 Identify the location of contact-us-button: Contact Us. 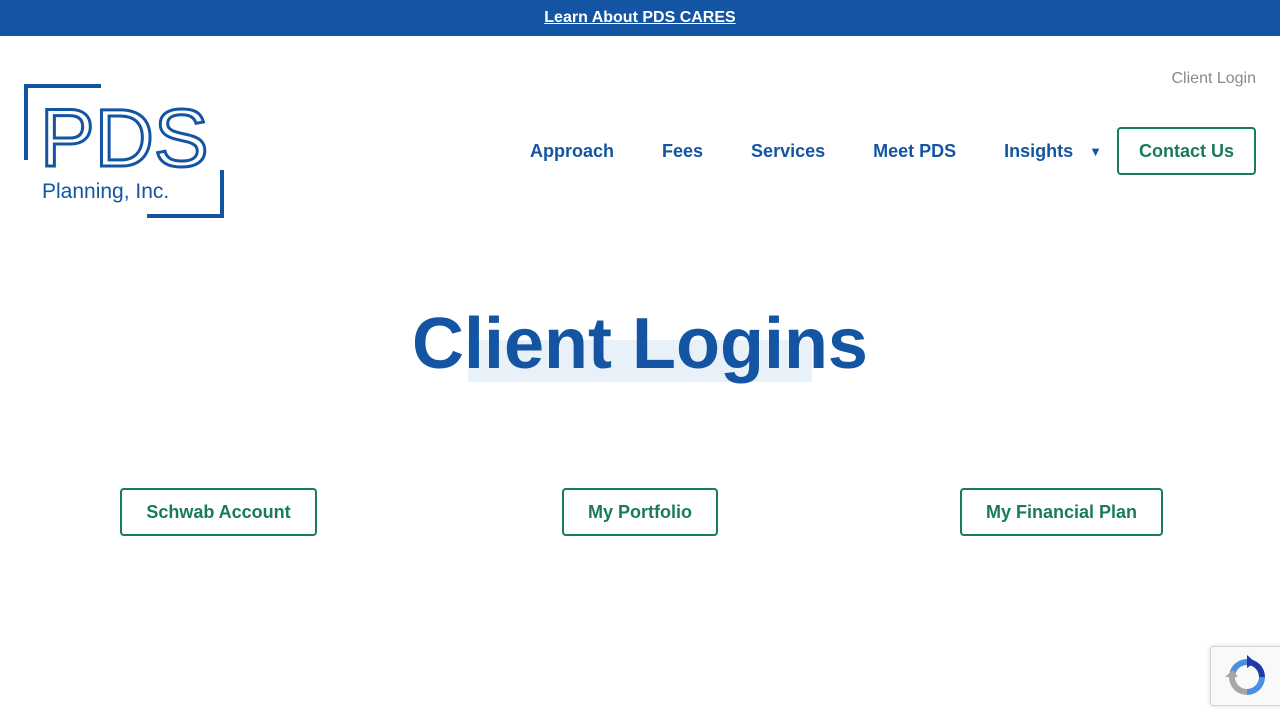
(1186, 151).